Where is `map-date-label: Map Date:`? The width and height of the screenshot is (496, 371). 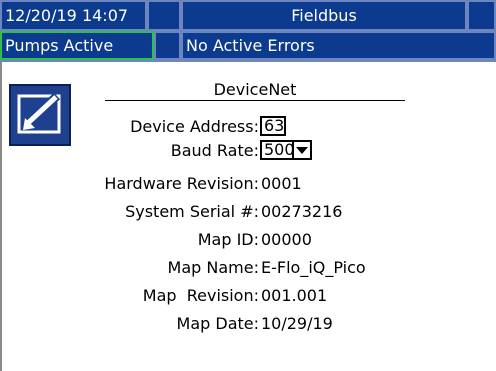 map-date-label: Map Date: is located at coordinates (217, 323).